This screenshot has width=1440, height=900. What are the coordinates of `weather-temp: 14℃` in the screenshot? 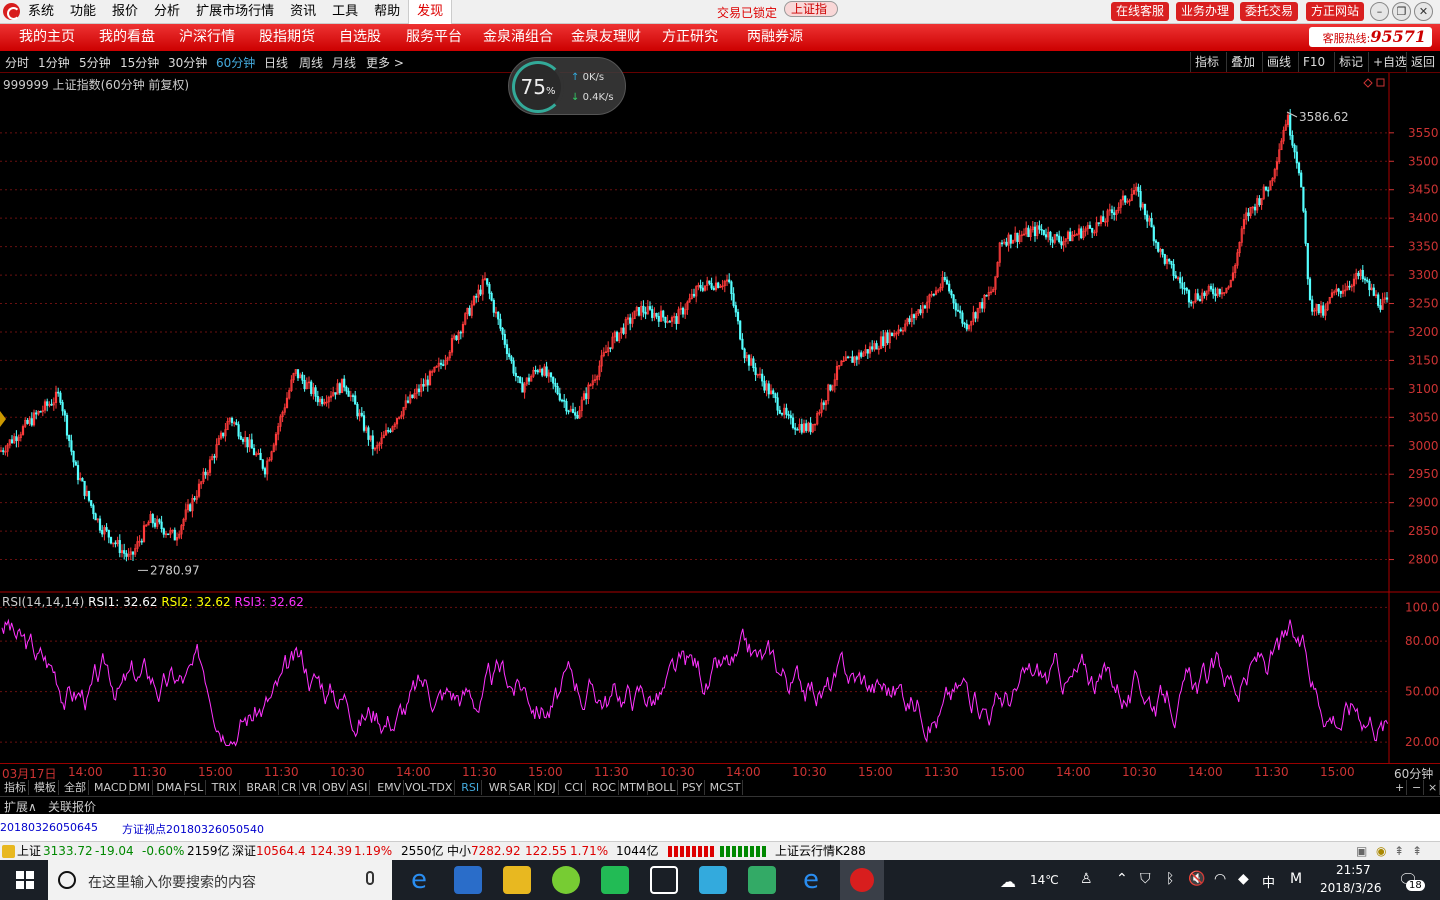 It's located at (1044, 880).